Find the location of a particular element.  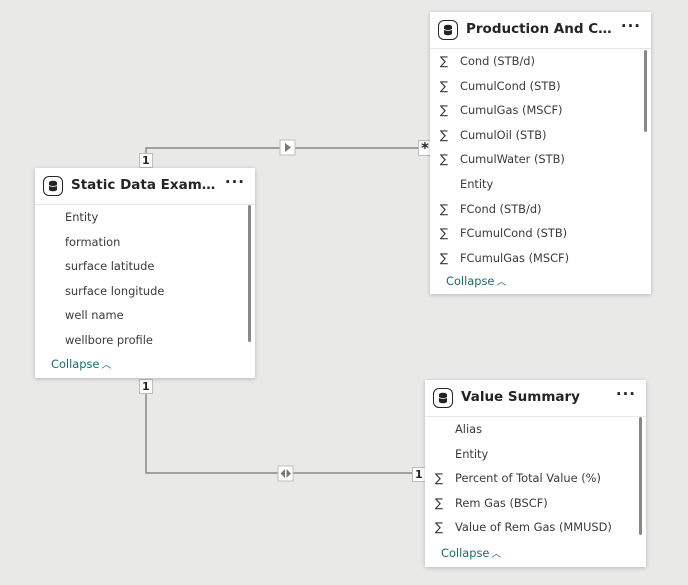

table-title: Static Data Example is located at coordinates (146, 185).